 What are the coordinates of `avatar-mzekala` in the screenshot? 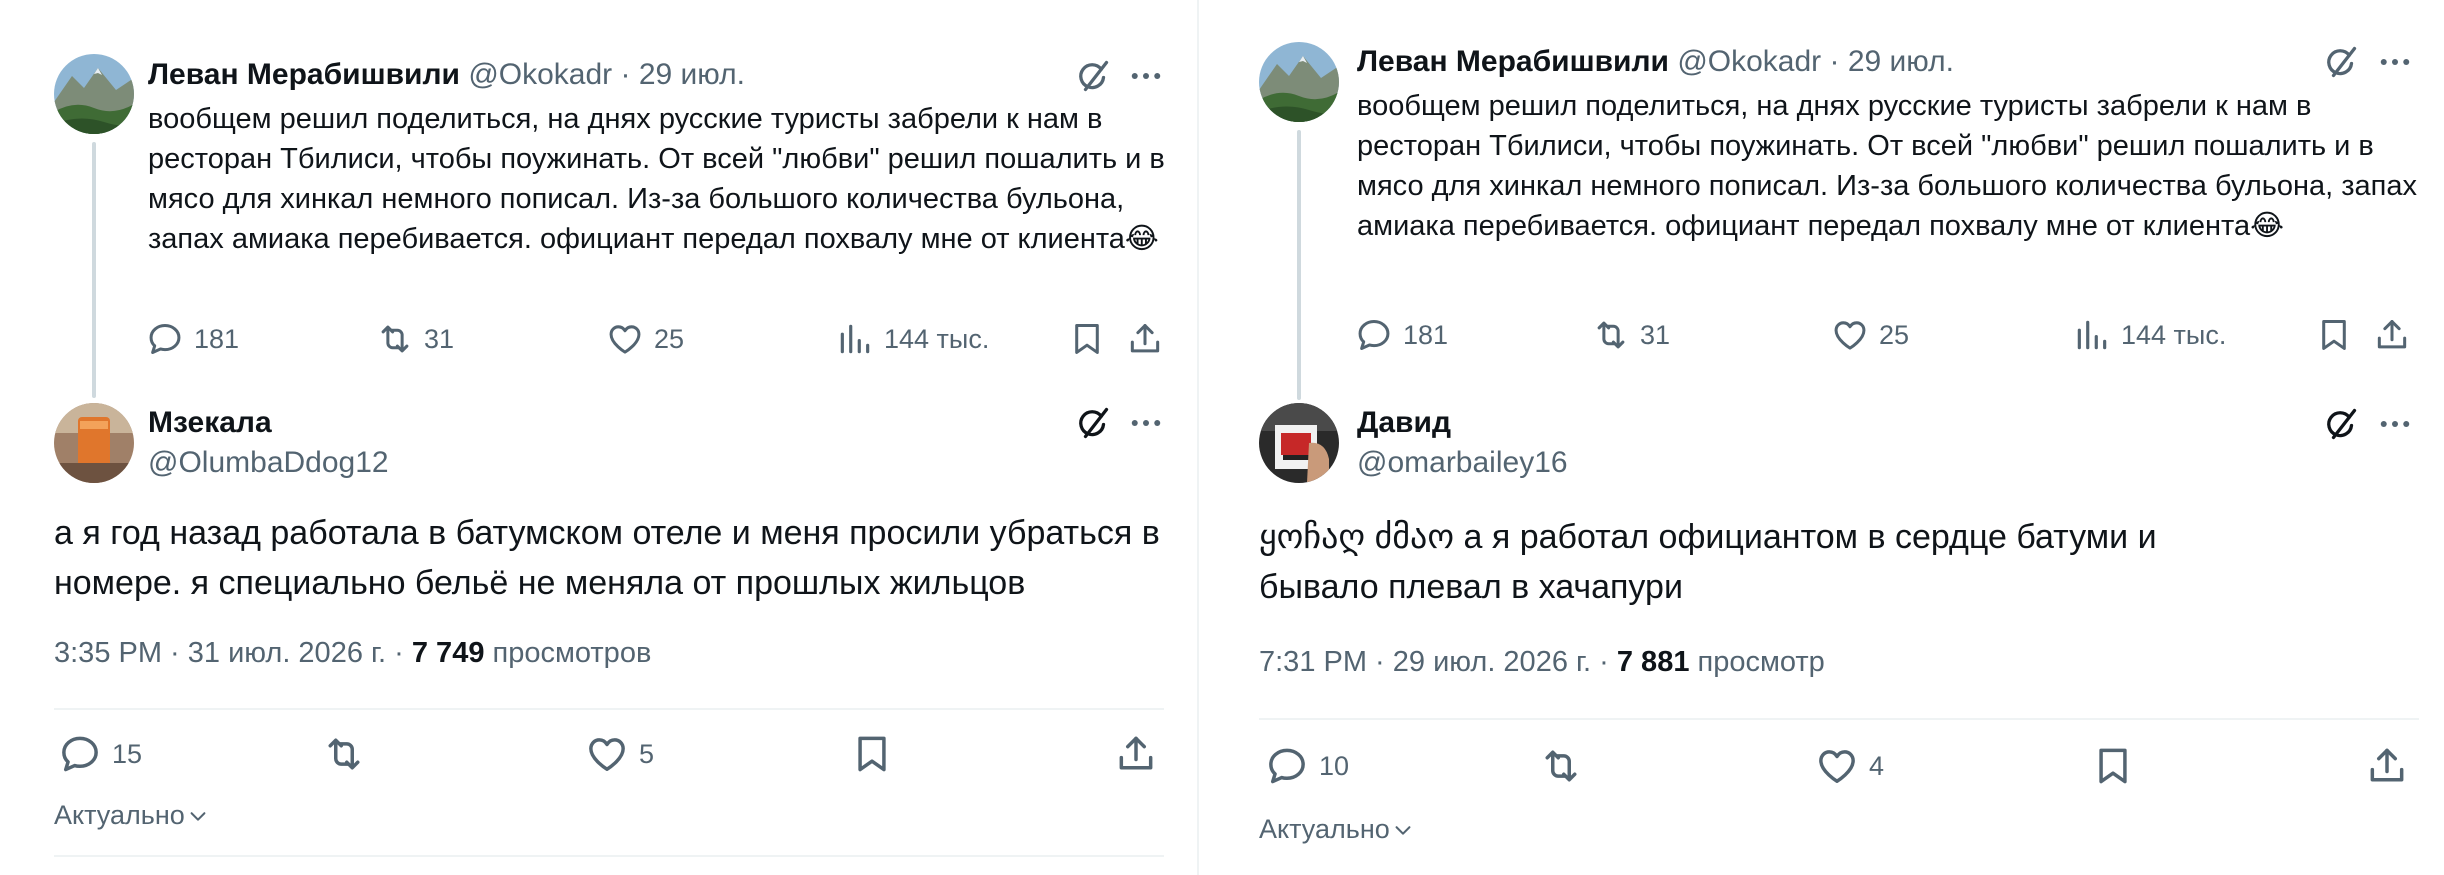 It's located at (94, 443).